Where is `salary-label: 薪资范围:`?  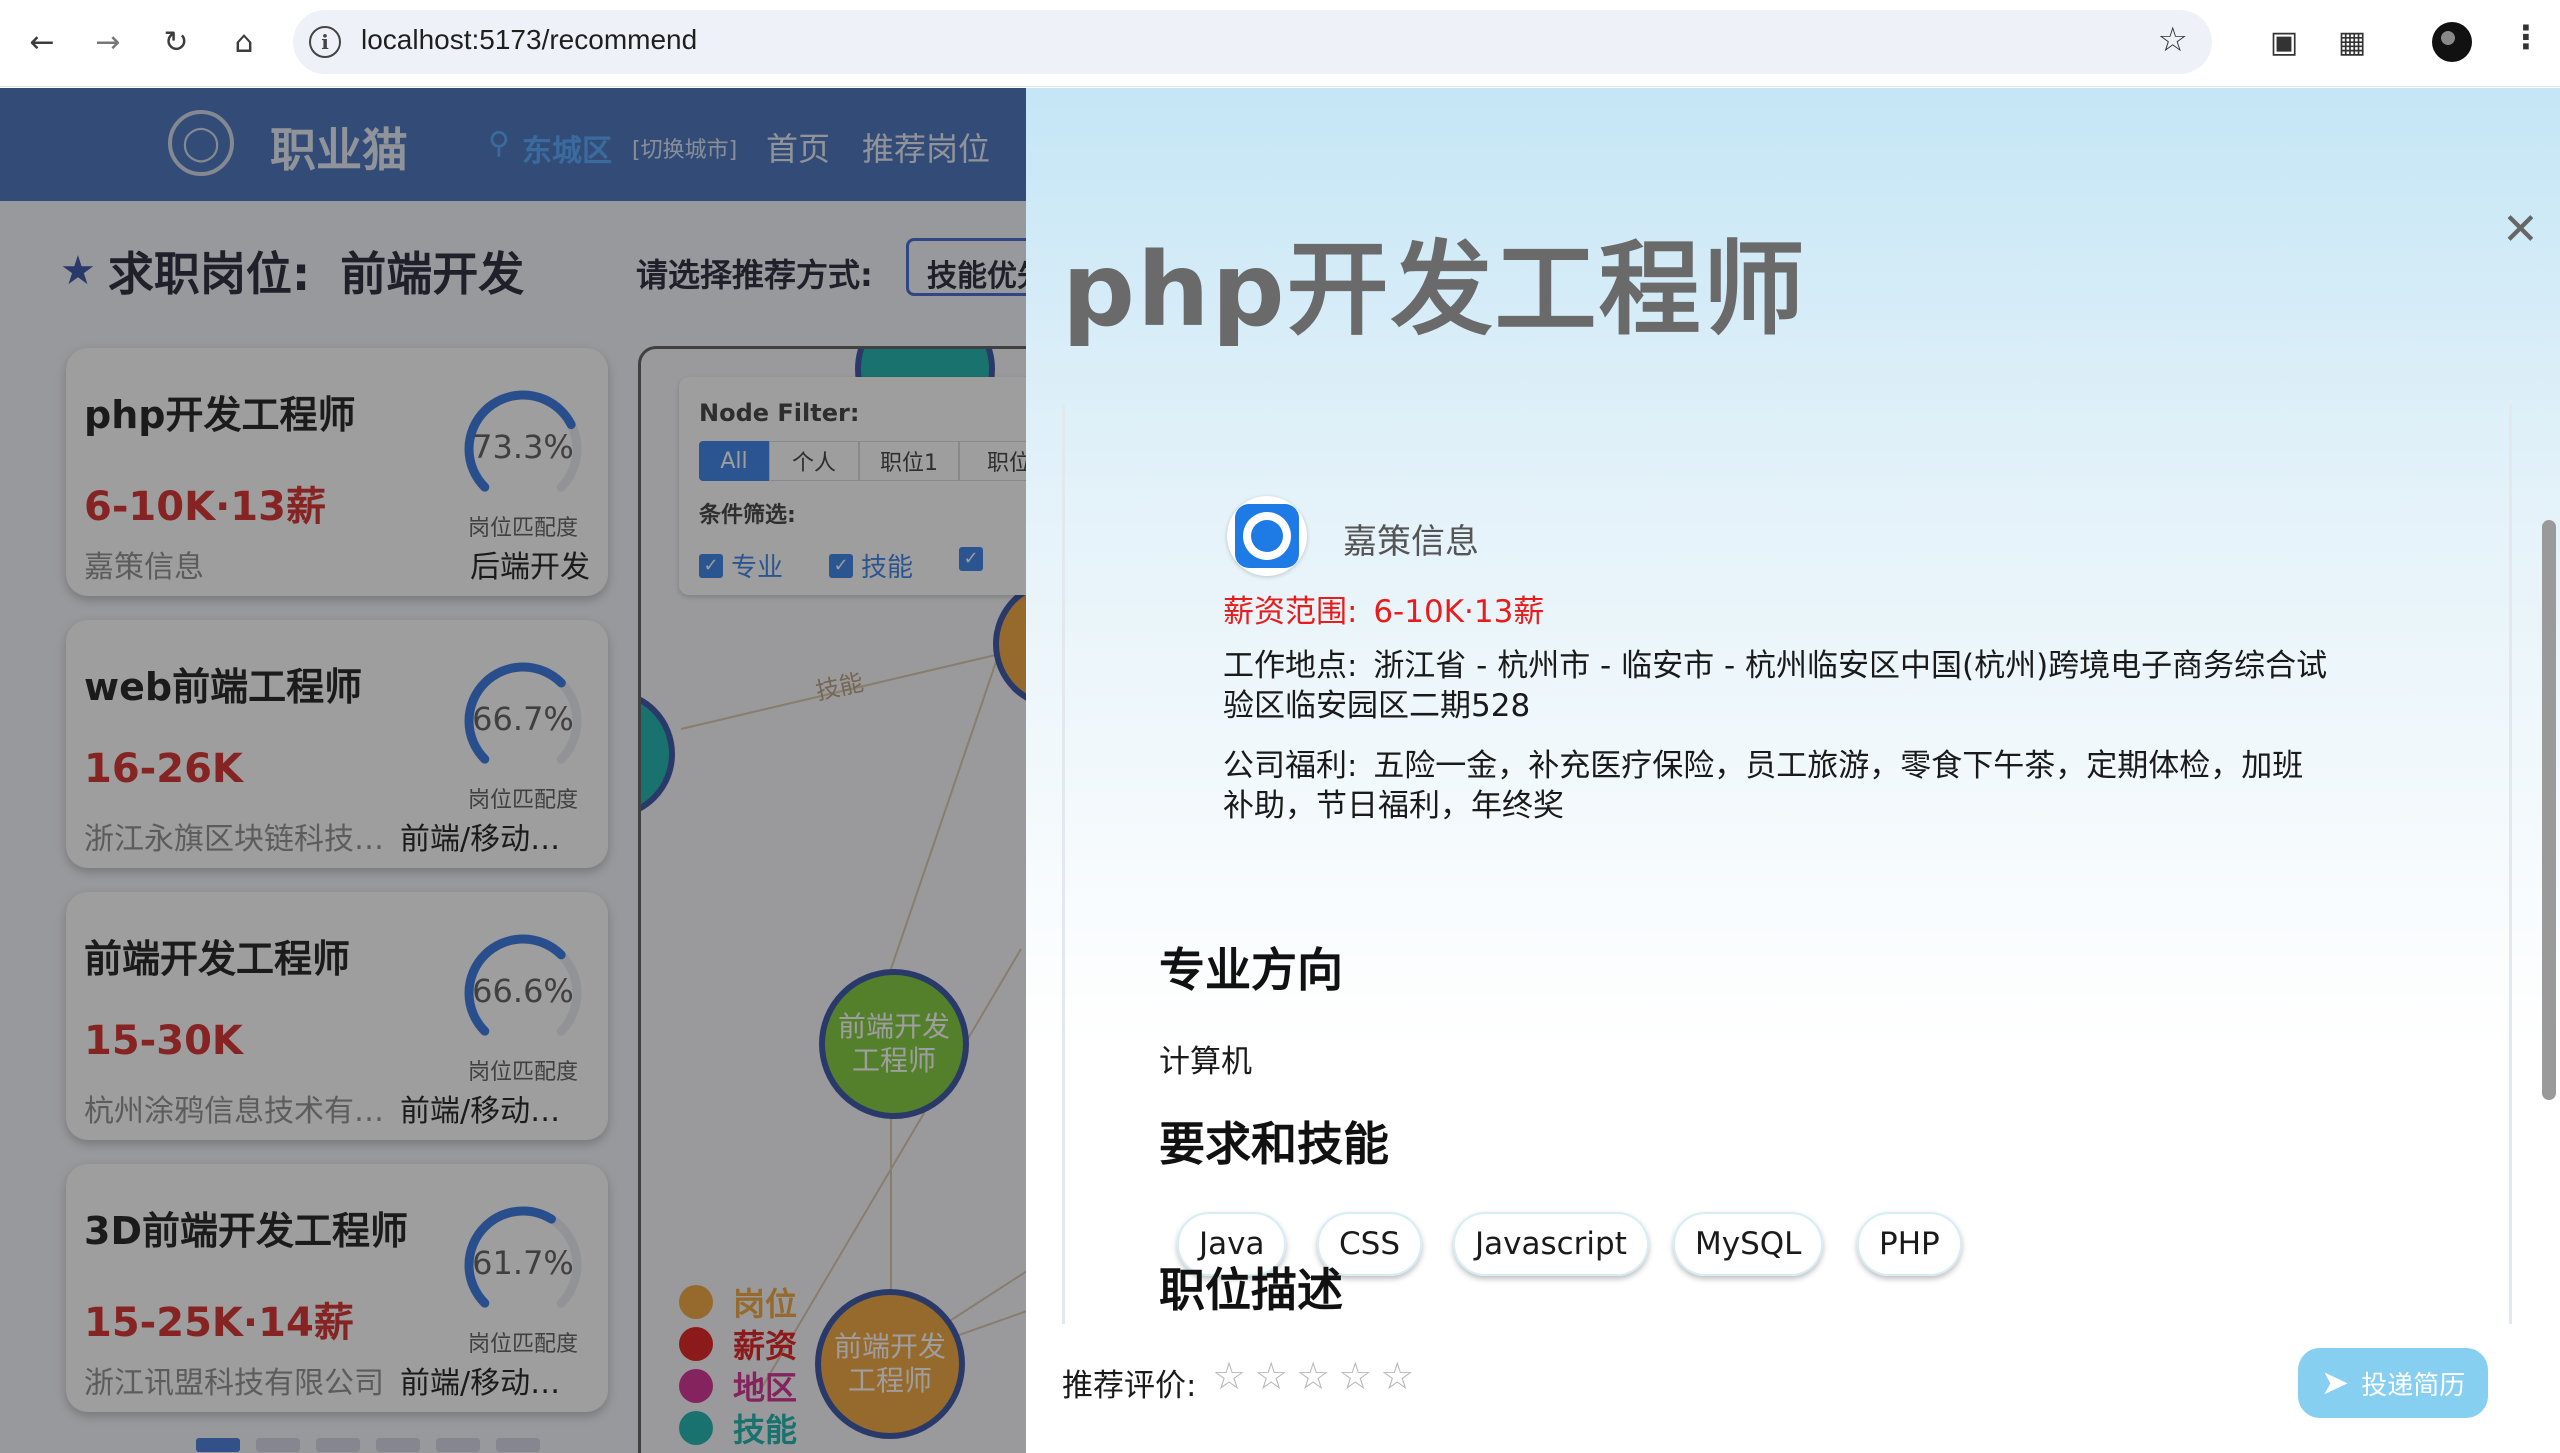 salary-label: 薪资范围: is located at coordinates (1290, 612).